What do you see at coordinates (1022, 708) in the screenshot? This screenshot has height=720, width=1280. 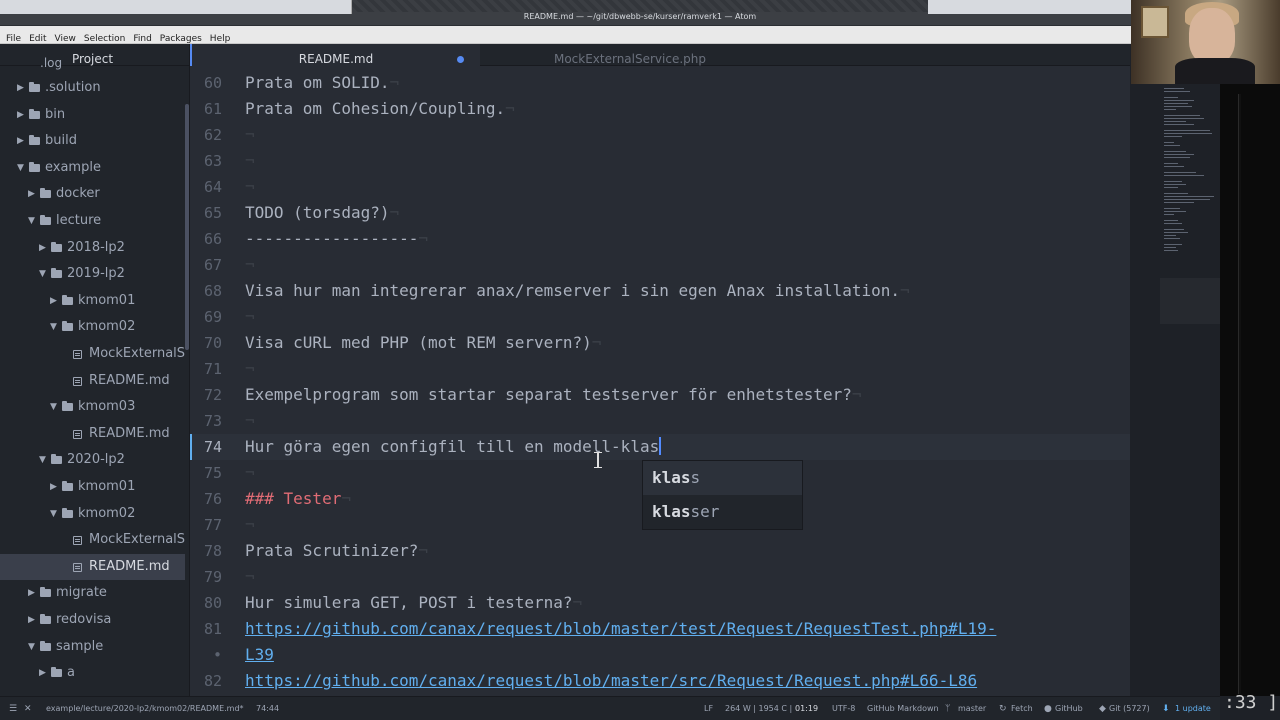 I see `status-fetch: Fetch` at bounding box center [1022, 708].